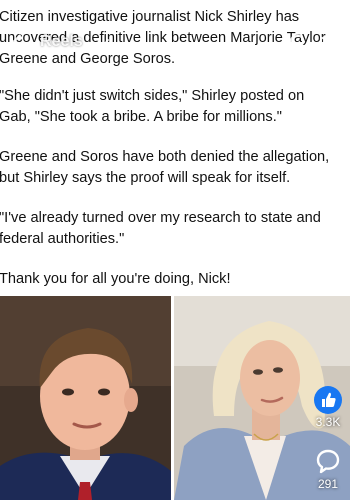  I want to click on thumbs-up-icon, so click(328, 400).